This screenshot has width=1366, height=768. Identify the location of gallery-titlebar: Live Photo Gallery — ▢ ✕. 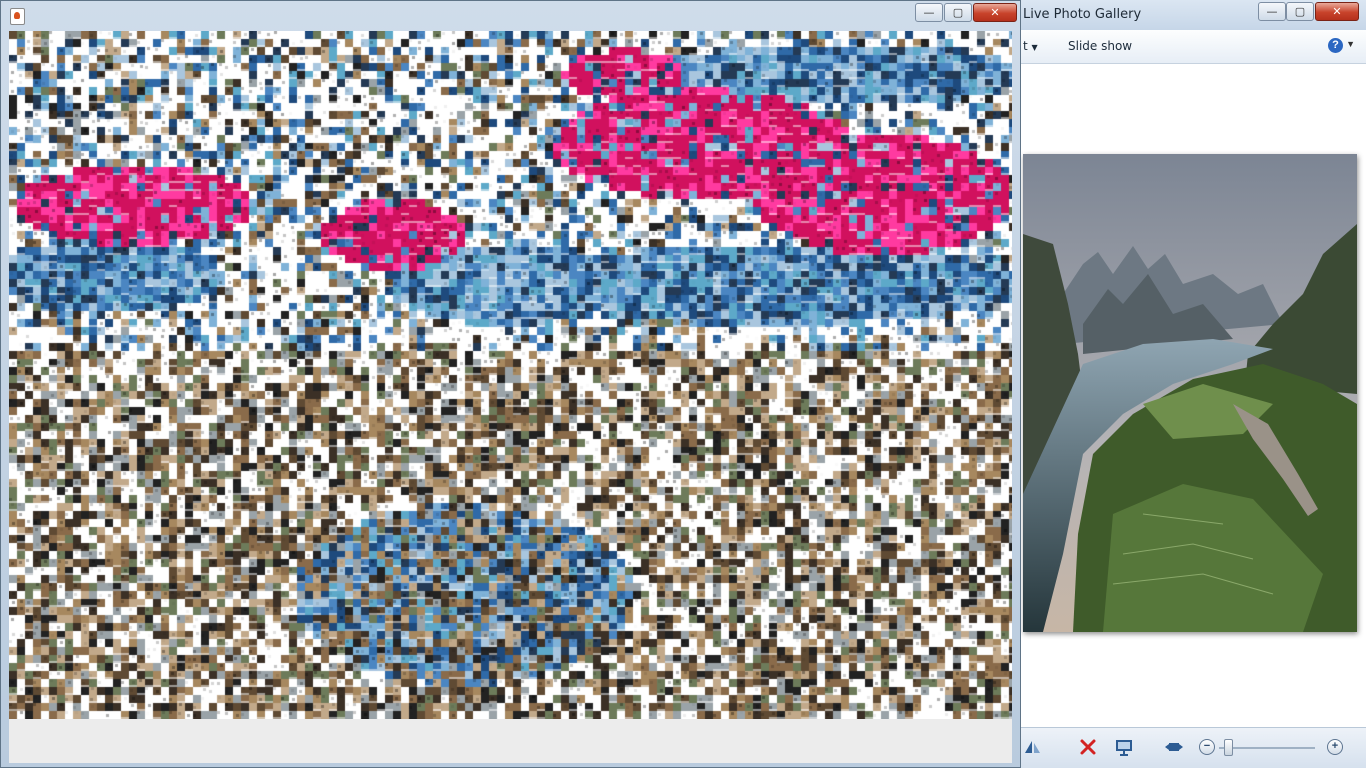
(1188, 15).